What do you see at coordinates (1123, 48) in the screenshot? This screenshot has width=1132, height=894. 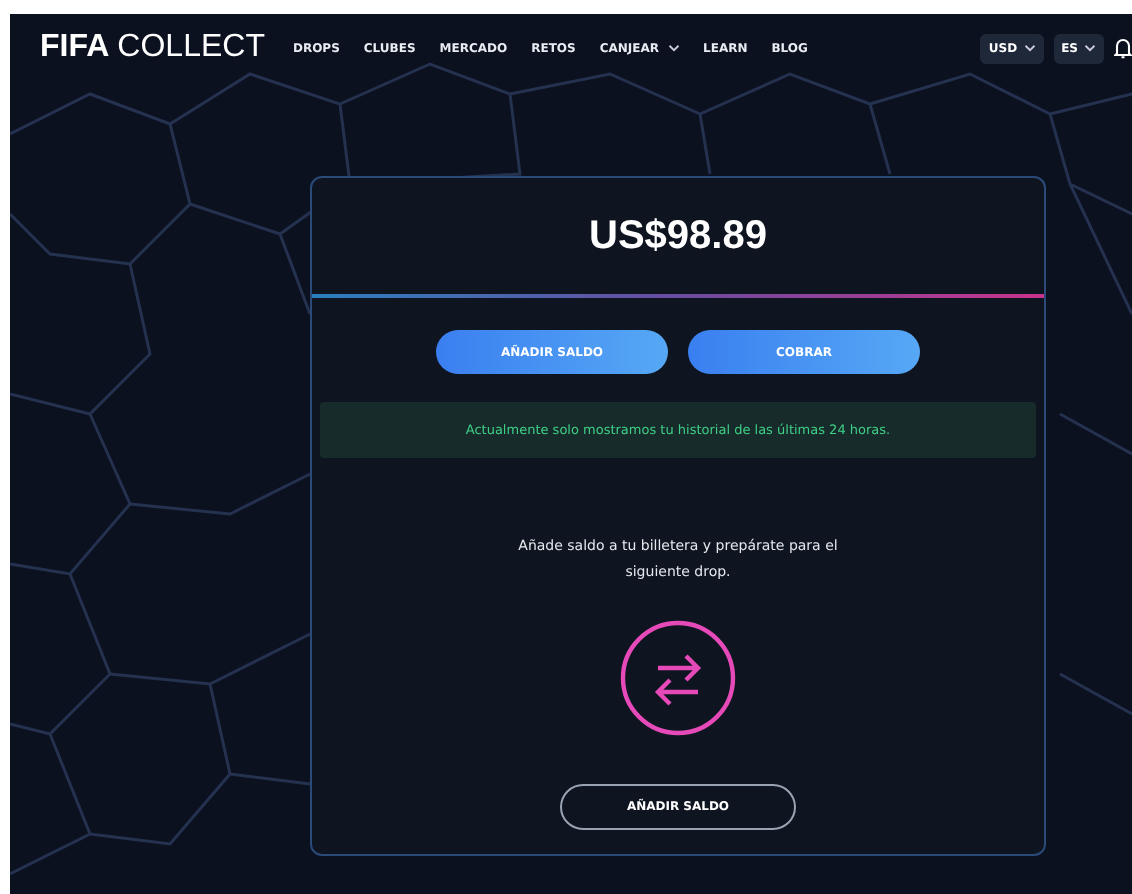 I see `bell-icon` at bounding box center [1123, 48].